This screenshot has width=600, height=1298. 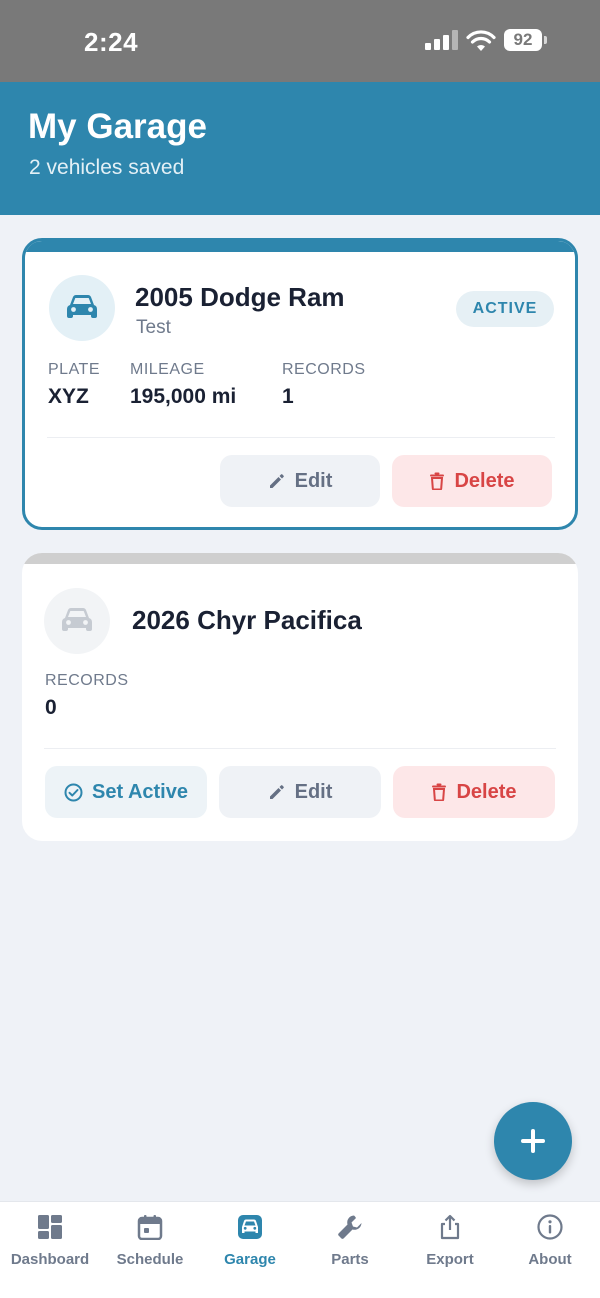 What do you see at coordinates (300, 148) in the screenshot?
I see `page-header: My Garage 2 vehicles saved` at bounding box center [300, 148].